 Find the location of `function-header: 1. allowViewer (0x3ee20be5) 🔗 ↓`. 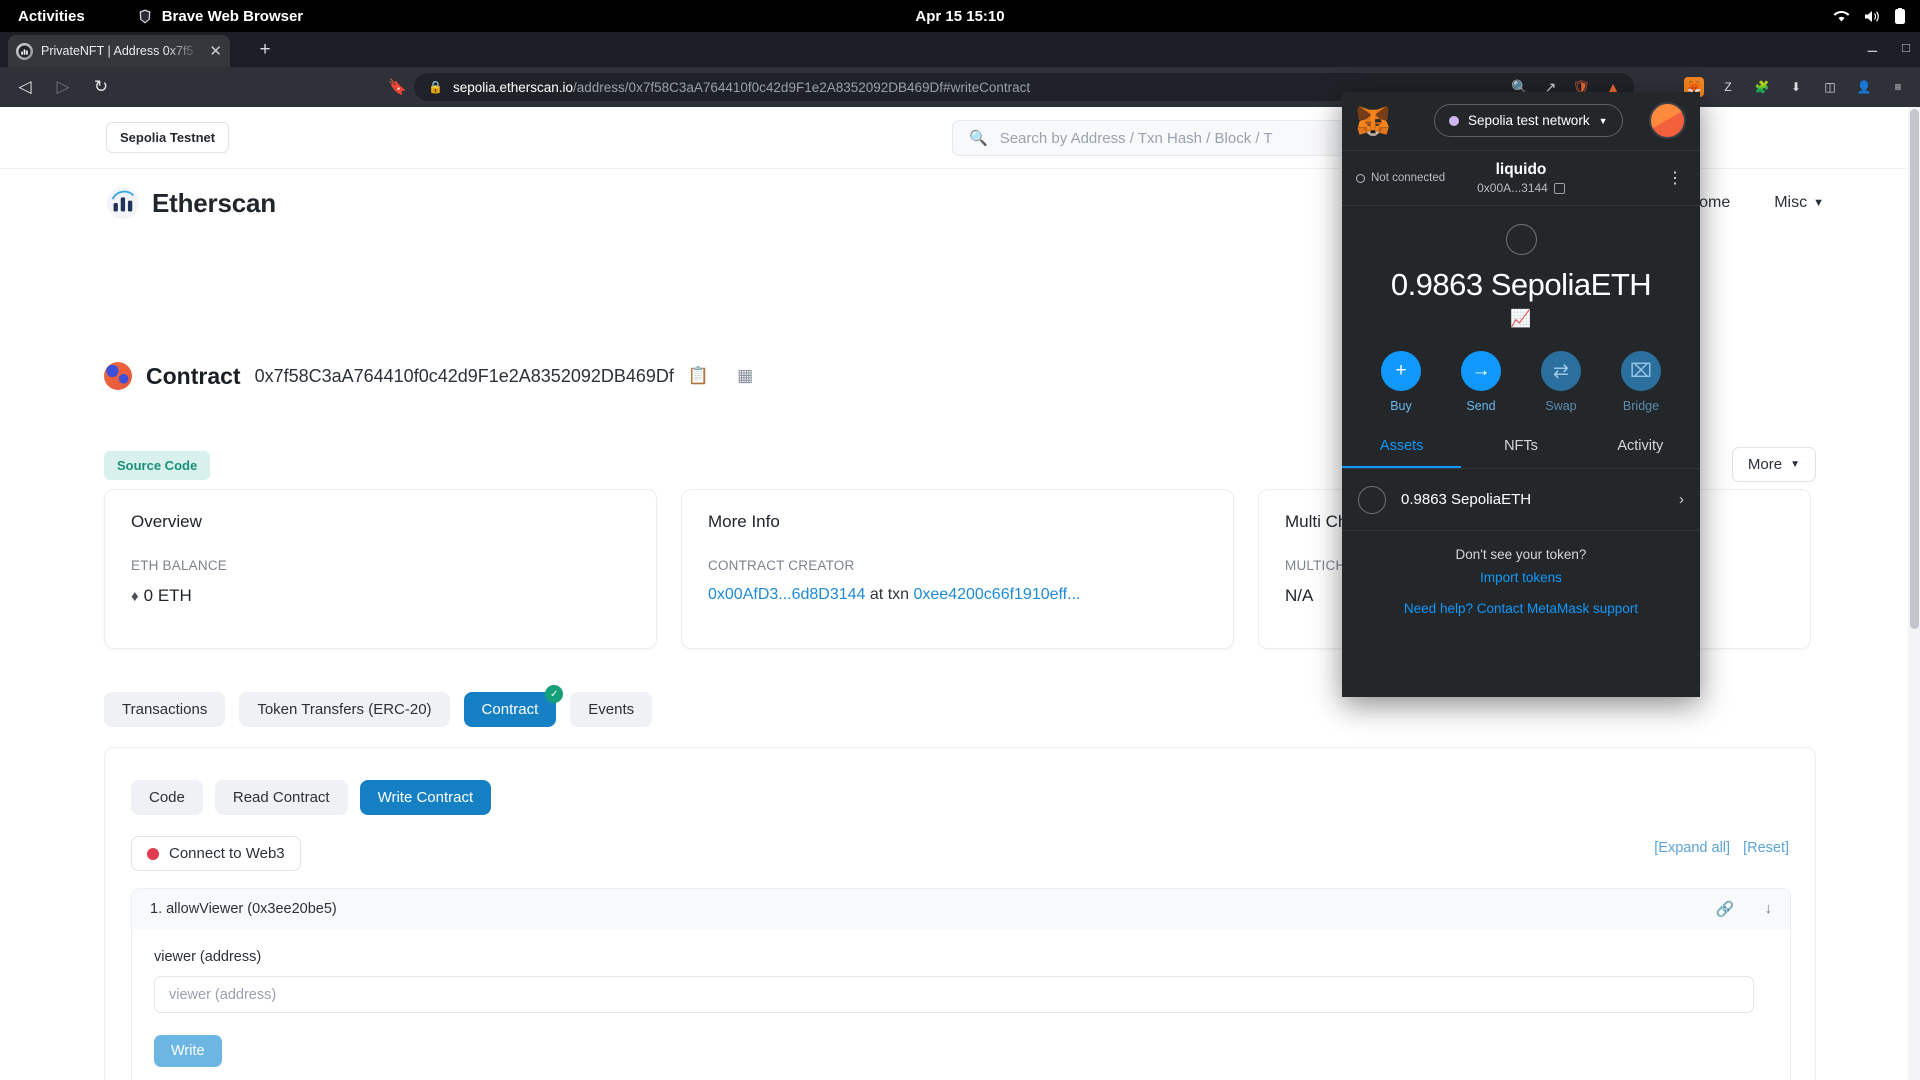

function-header: 1. allowViewer (0x3ee20be5) 🔗 ↓ is located at coordinates (961, 909).